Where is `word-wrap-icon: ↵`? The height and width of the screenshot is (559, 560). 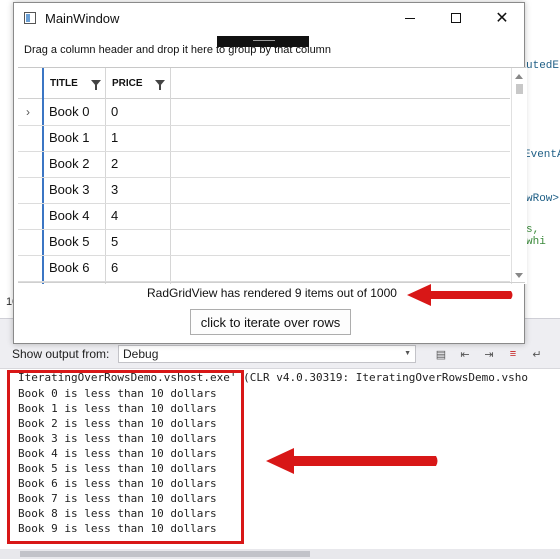
word-wrap-icon: ↵ is located at coordinates (537, 354).